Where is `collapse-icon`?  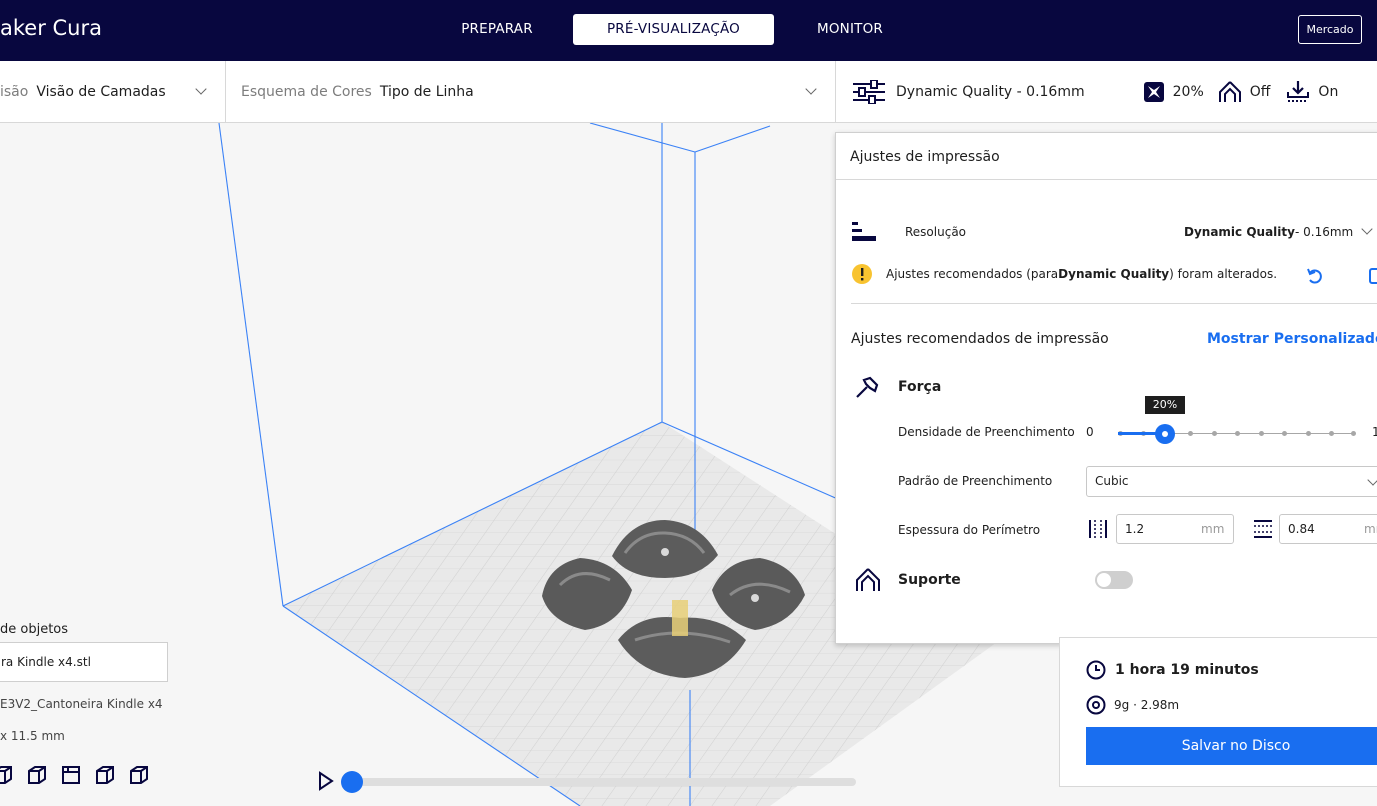 collapse-icon is located at coordinates (1372, 276).